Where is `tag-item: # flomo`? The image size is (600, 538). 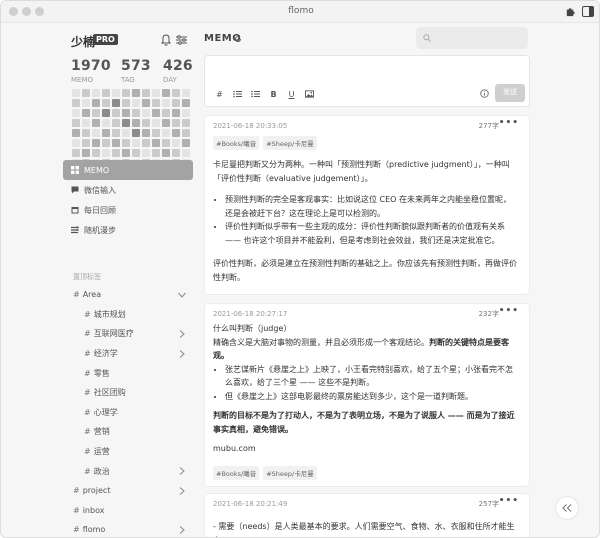 tag-item: # flomo is located at coordinates (128, 528).